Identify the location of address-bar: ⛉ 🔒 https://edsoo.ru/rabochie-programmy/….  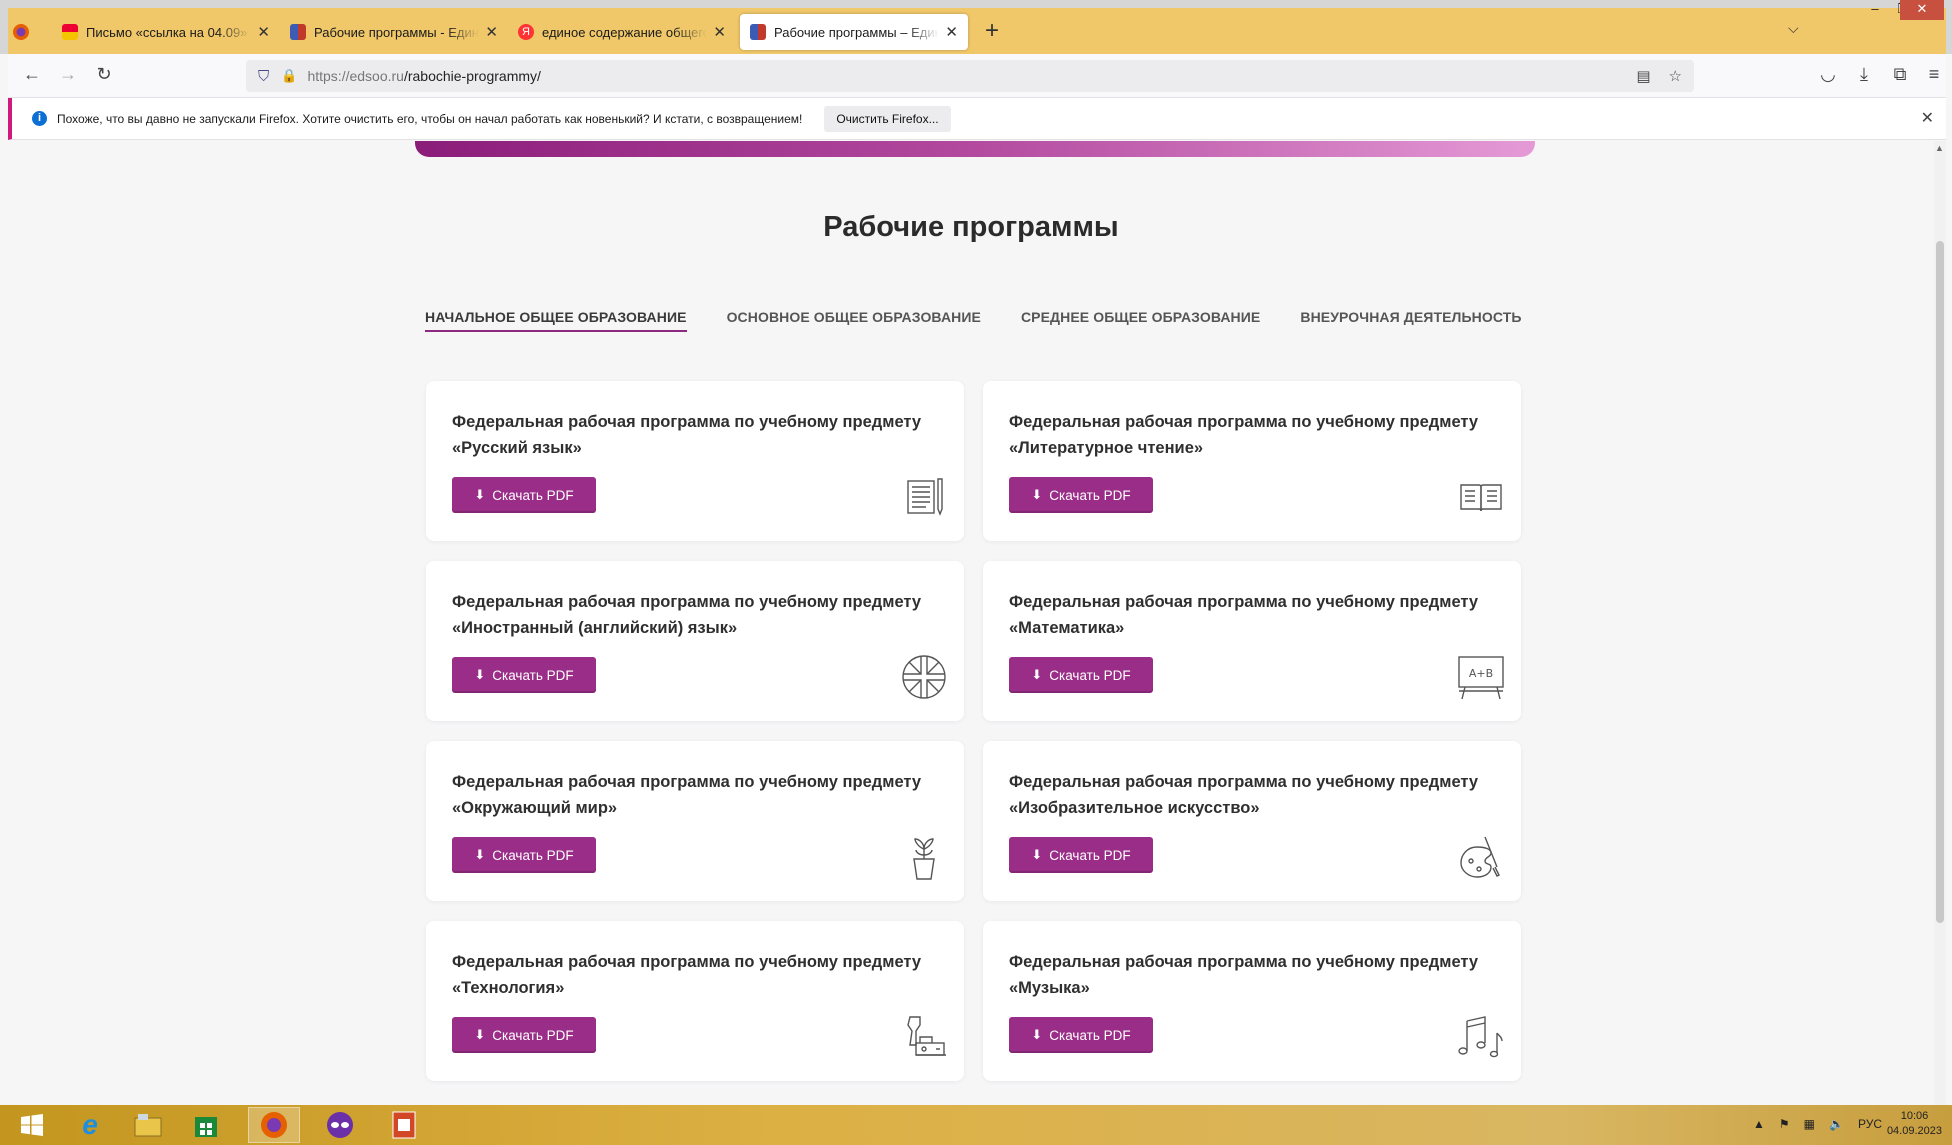
(970, 76).